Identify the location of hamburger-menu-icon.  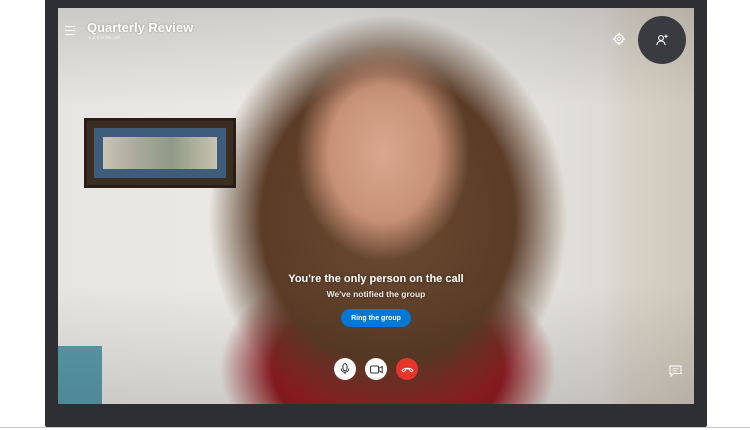
(70, 30).